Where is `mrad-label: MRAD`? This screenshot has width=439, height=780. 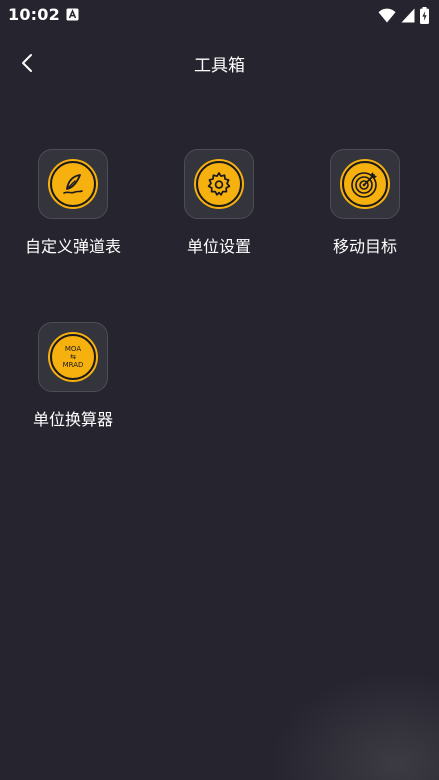 mrad-label: MRAD is located at coordinates (73, 365).